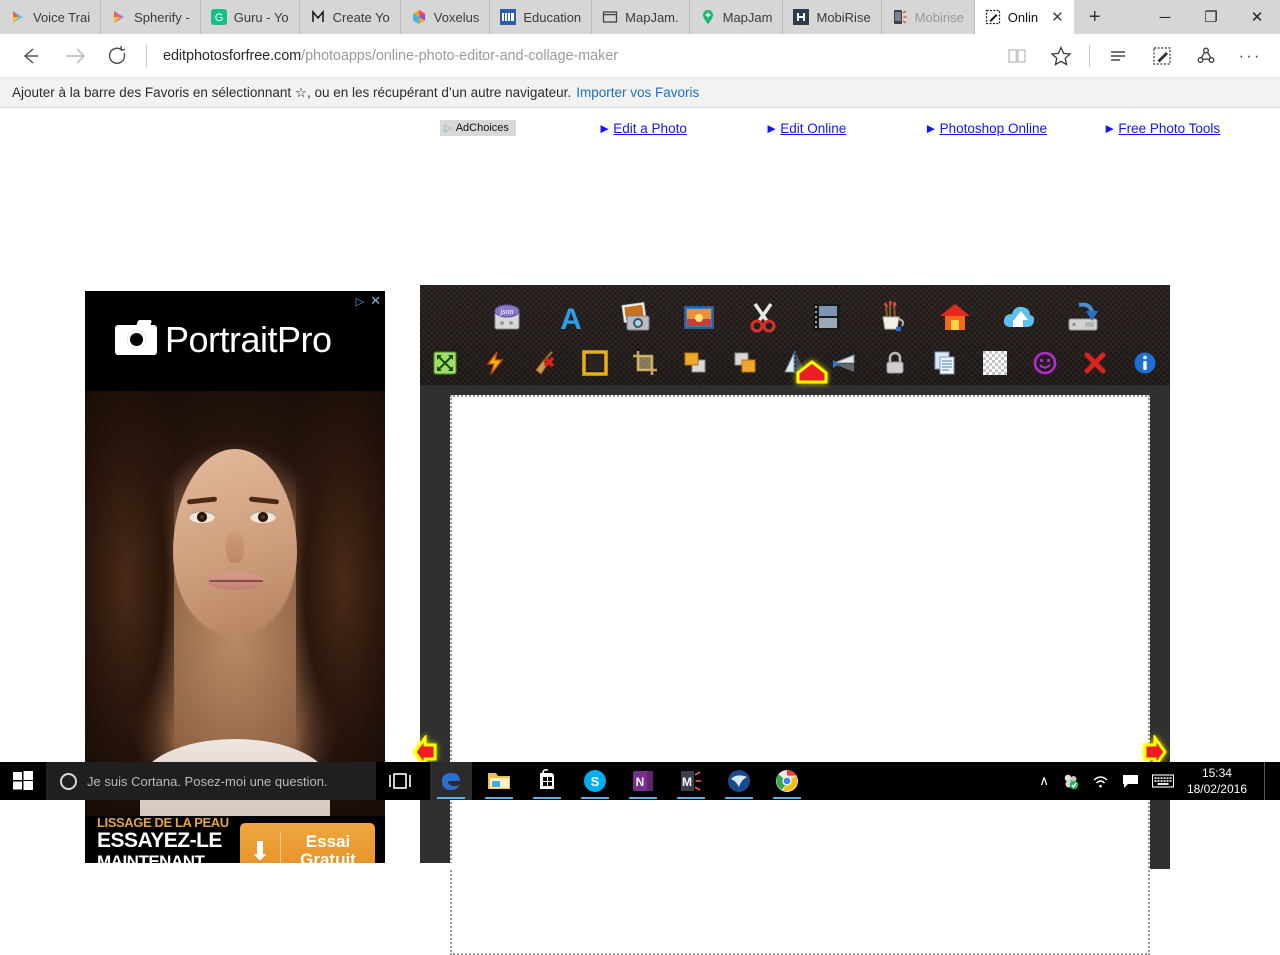 The height and width of the screenshot is (955, 1280). What do you see at coordinates (993, 17) in the screenshot?
I see `pencil-box-icon` at bounding box center [993, 17].